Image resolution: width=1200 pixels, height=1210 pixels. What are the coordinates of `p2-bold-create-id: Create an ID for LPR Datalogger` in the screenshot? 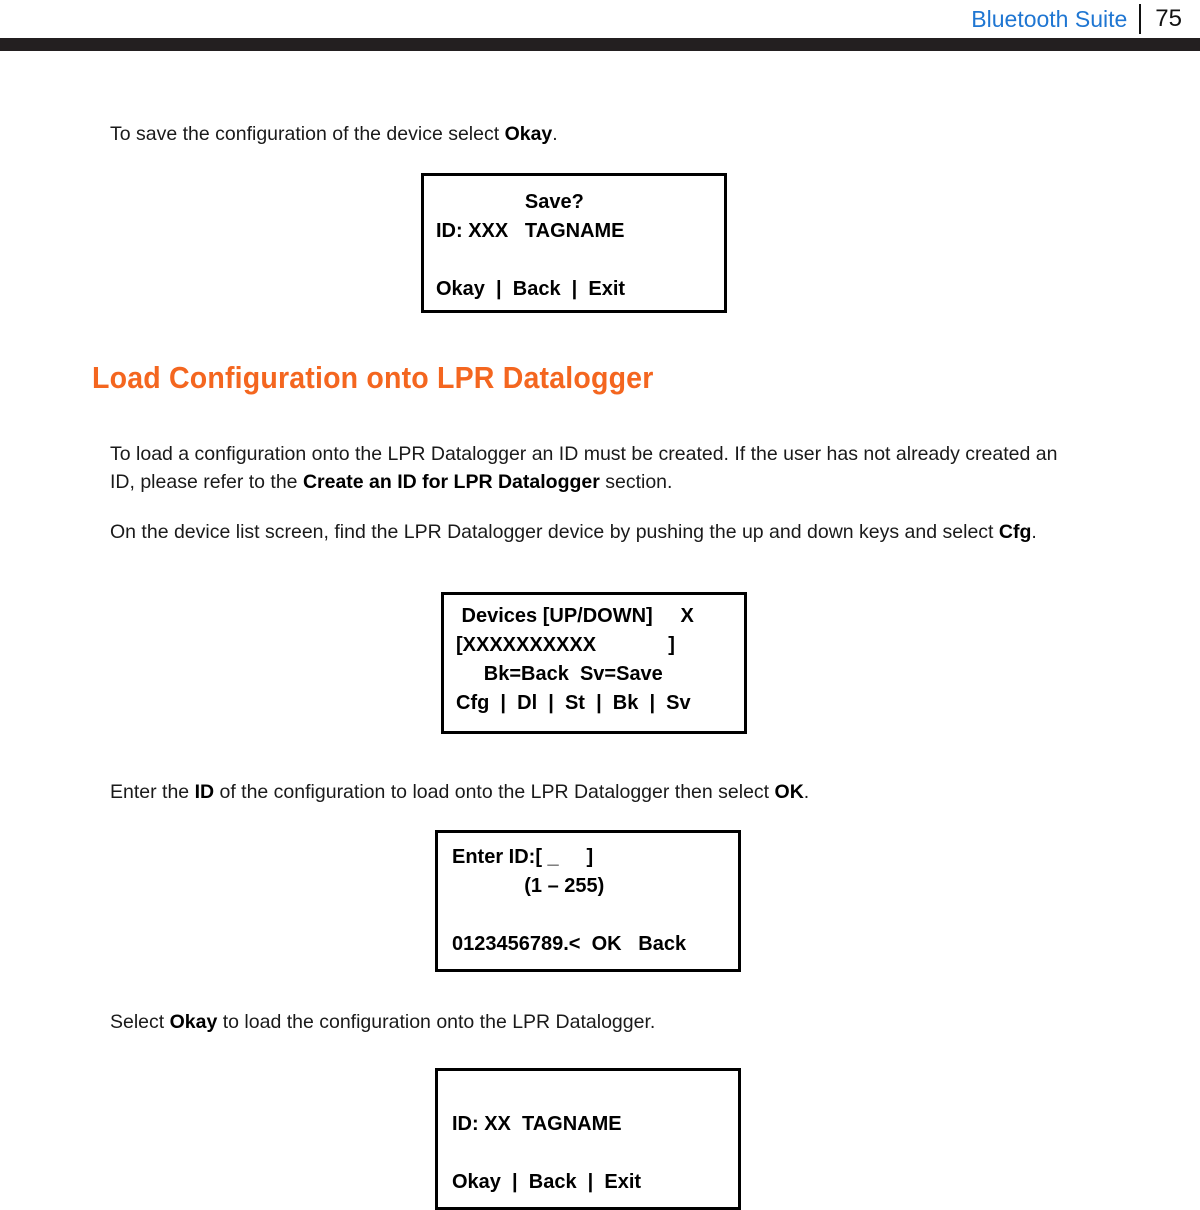 It's located at (451, 482).